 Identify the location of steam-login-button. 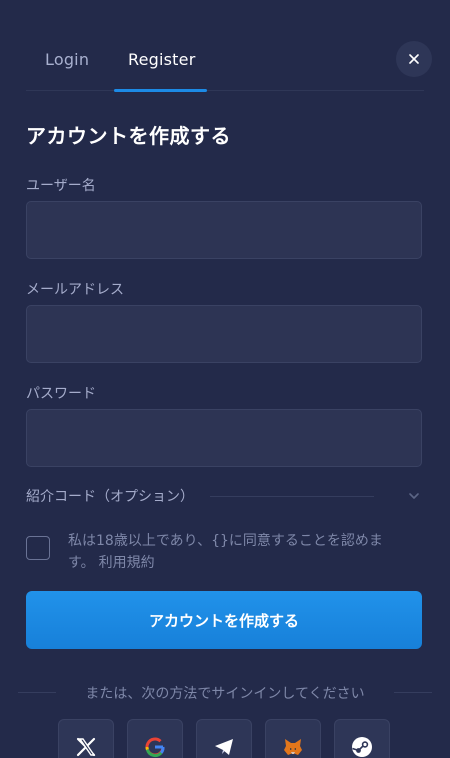
(362, 738).